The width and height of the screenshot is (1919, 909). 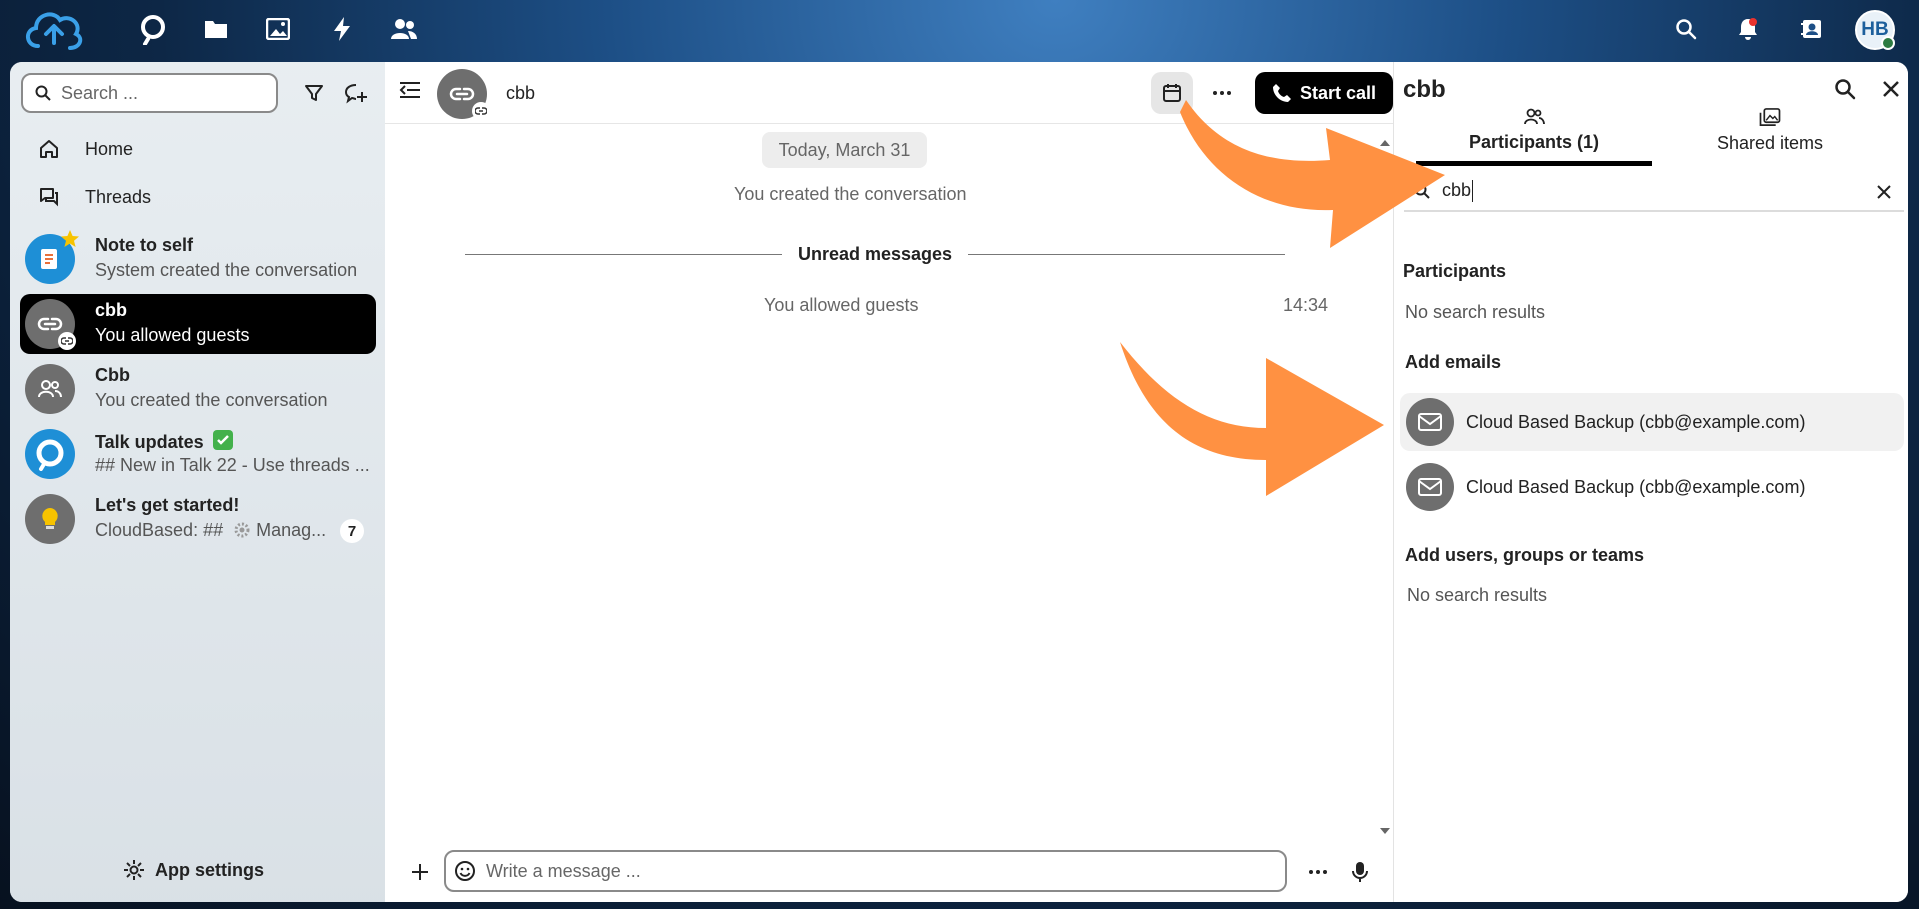 I want to click on nav-home: Home, so click(x=198, y=149).